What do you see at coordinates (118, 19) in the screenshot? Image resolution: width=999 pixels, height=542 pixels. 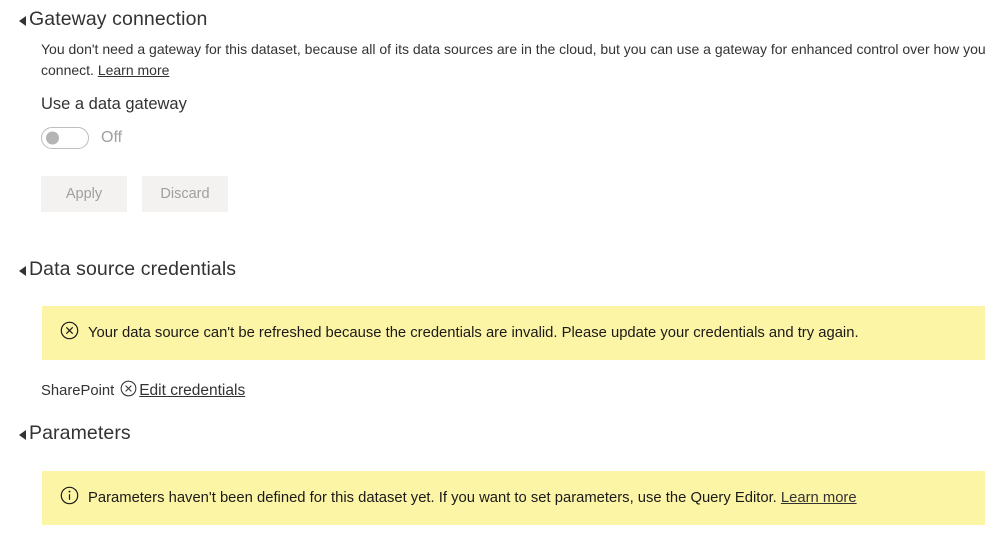 I see `gateway-connection-title: Gateway connection` at bounding box center [118, 19].